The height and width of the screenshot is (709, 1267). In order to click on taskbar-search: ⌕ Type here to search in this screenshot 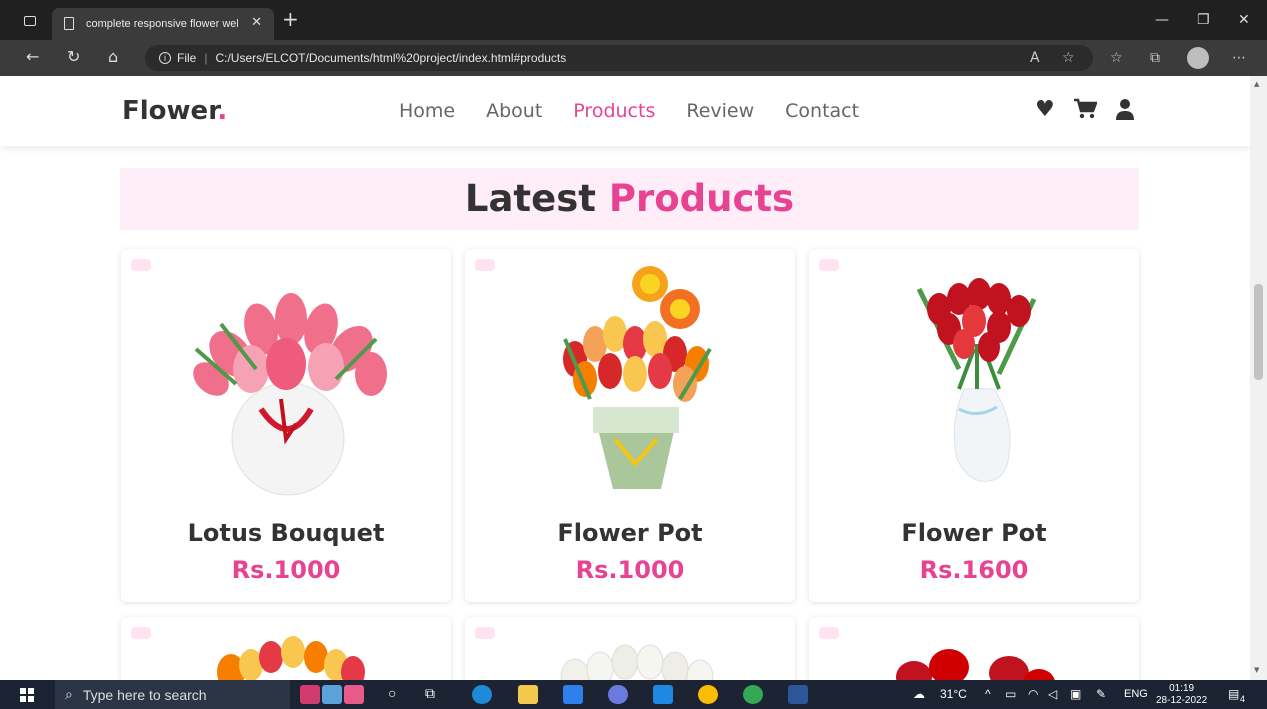, I will do `click(172, 694)`.